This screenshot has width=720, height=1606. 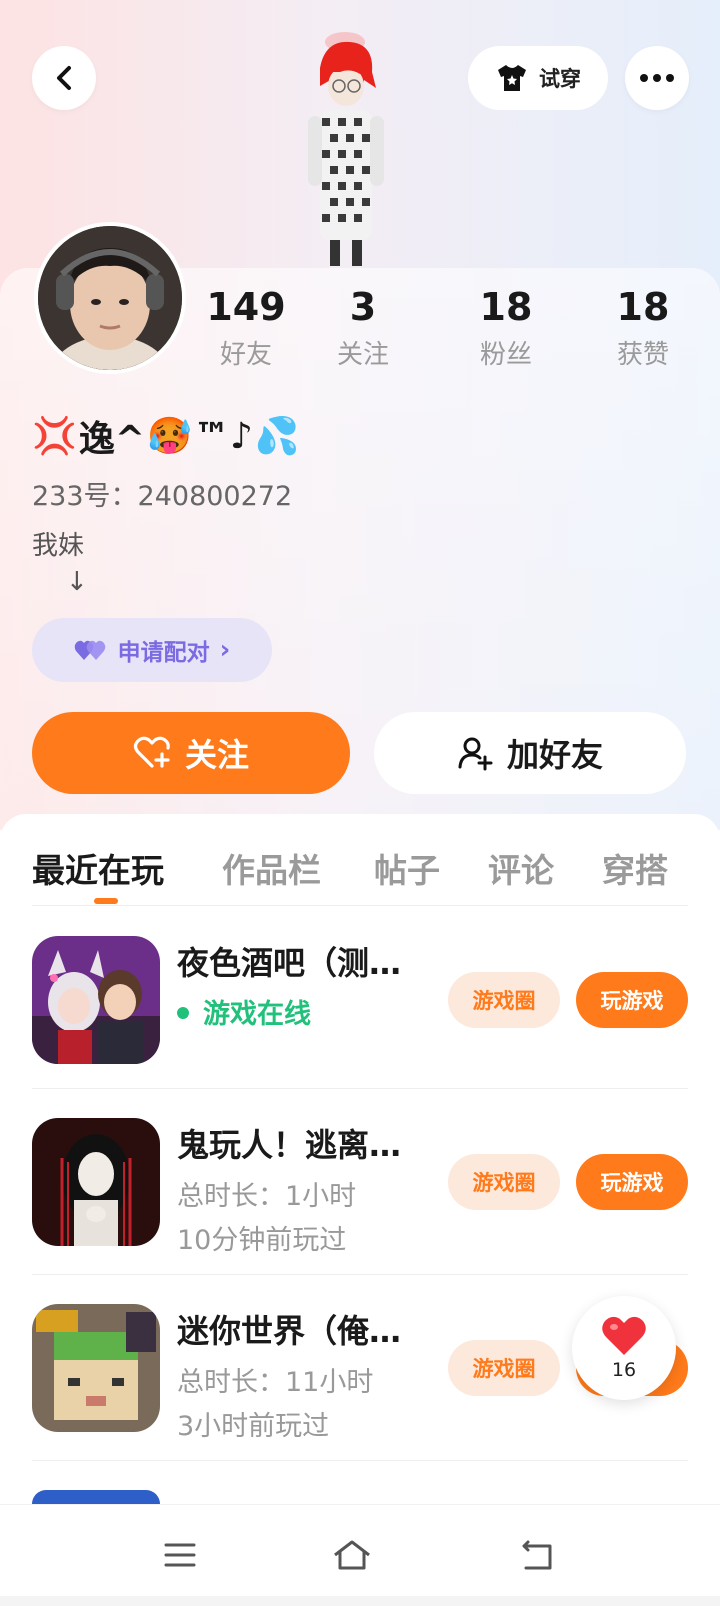 What do you see at coordinates (345, 148) in the screenshot?
I see `avatar-3d-figure` at bounding box center [345, 148].